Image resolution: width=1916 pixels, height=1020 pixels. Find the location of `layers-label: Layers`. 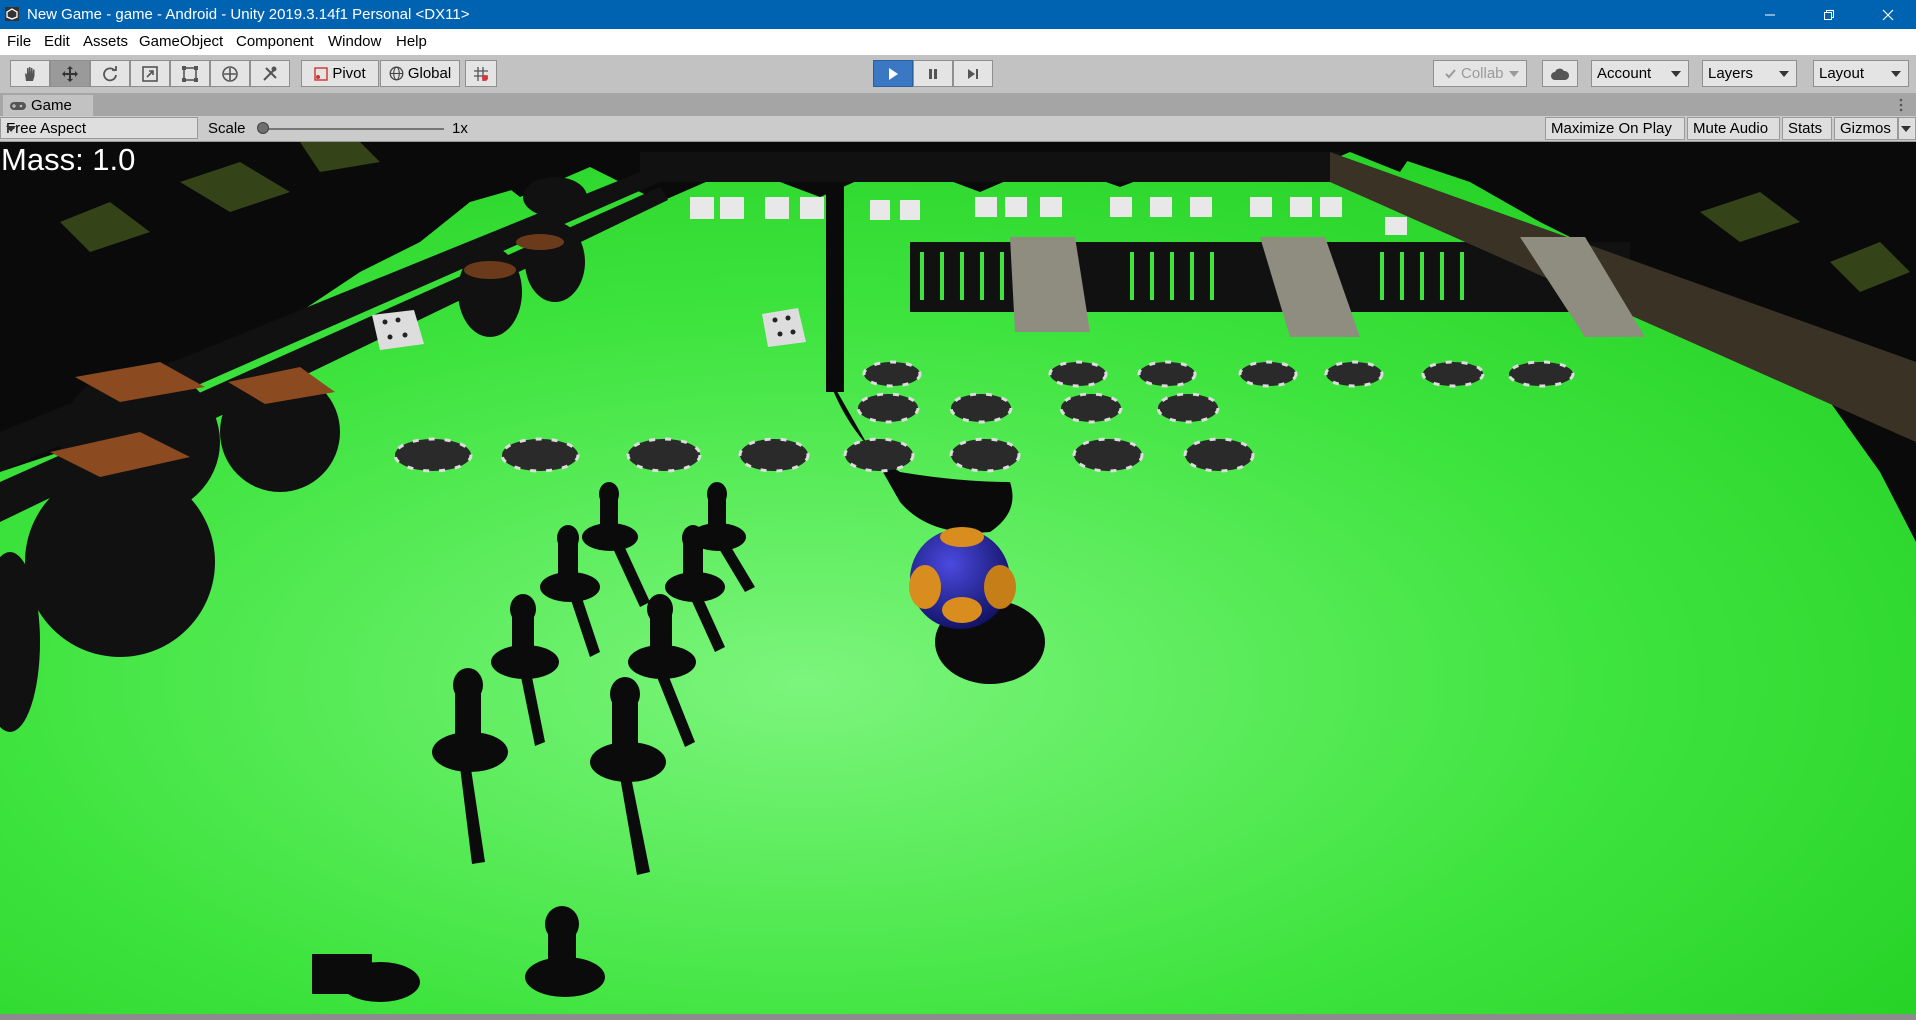

layers-label: Layers is located at coordinates (1731, 73).